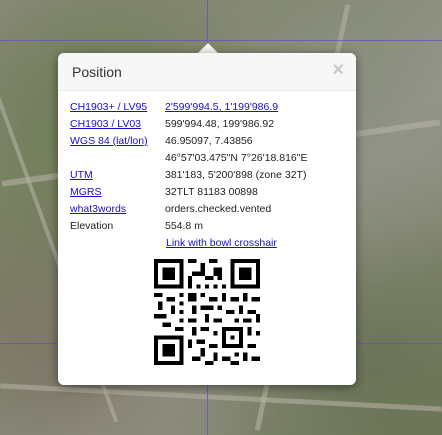 This screenshot has height=435, width=442. Describe the element at coordinates (105, 124) in the screenshot. I see `link-lv03: CH1903 / LV03` at that location.